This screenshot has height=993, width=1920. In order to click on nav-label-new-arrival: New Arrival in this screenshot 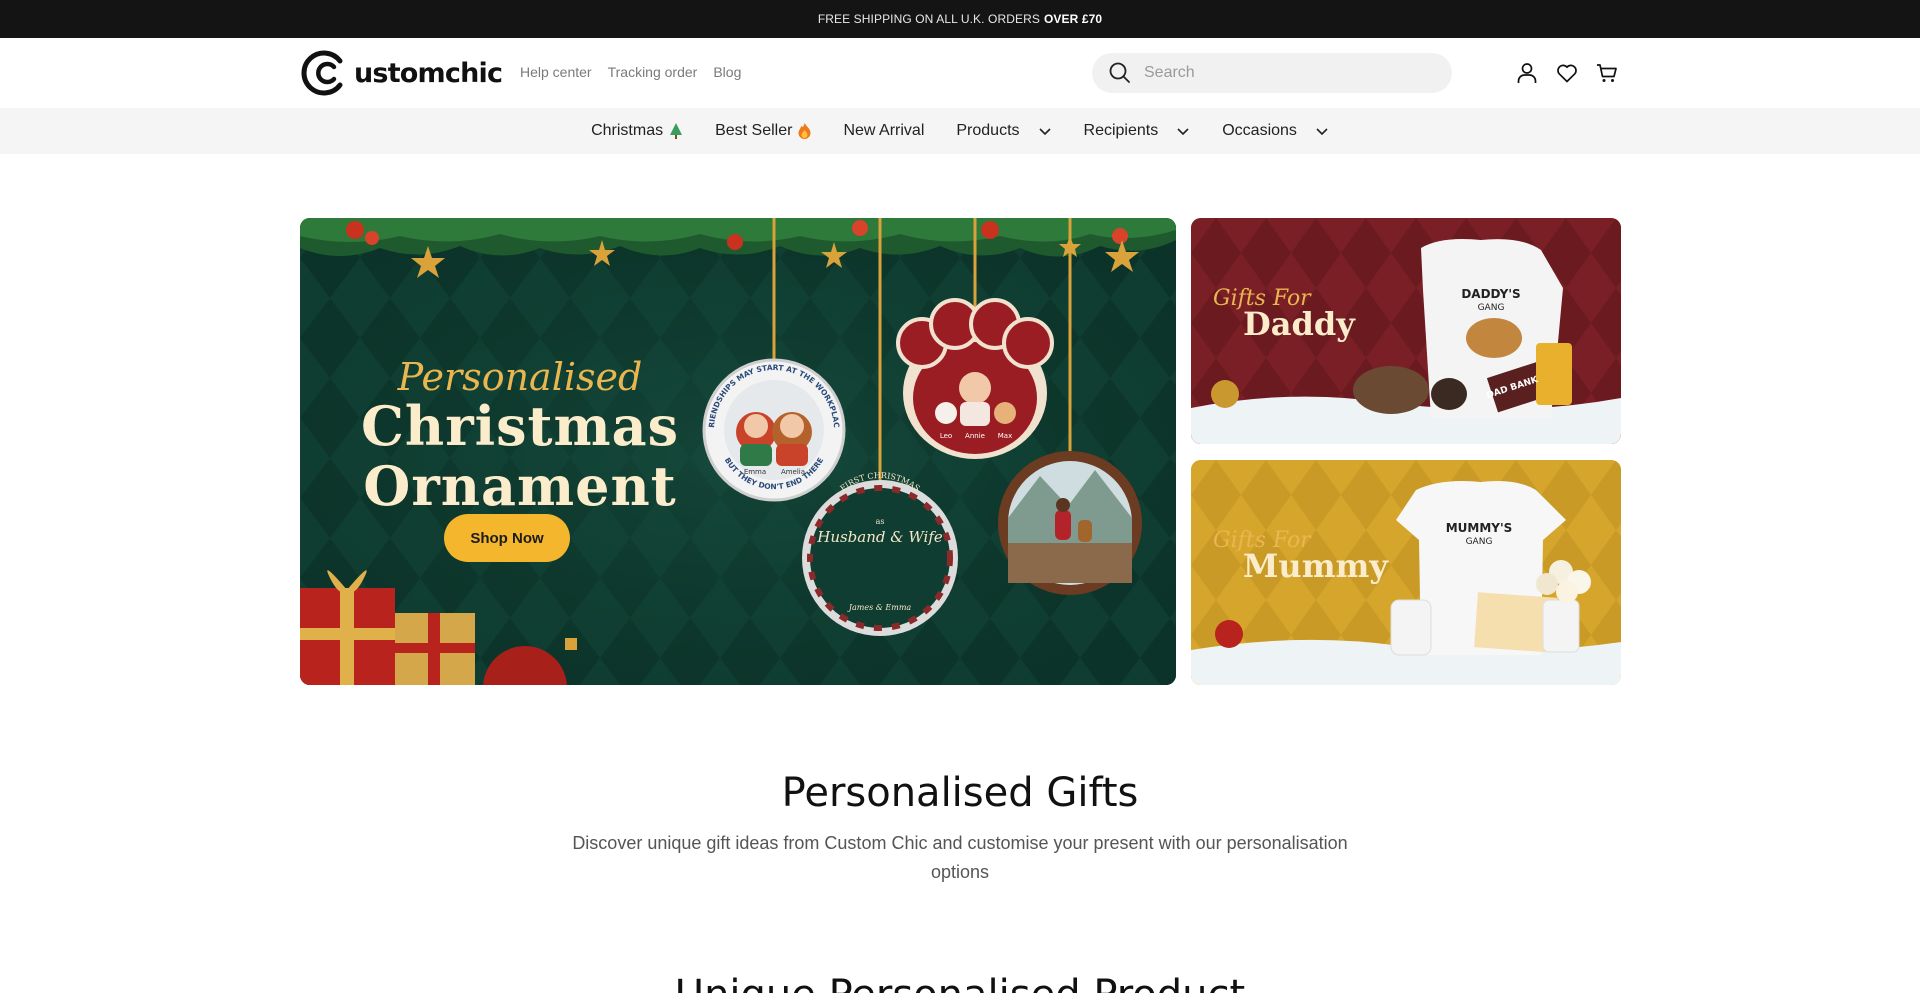, I will do `click(884, 130)`.